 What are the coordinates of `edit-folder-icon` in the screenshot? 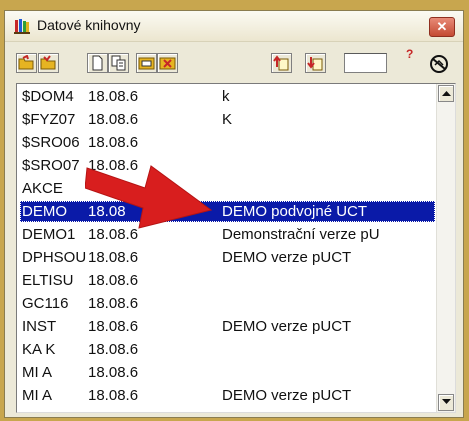 It's located at (146, 63).